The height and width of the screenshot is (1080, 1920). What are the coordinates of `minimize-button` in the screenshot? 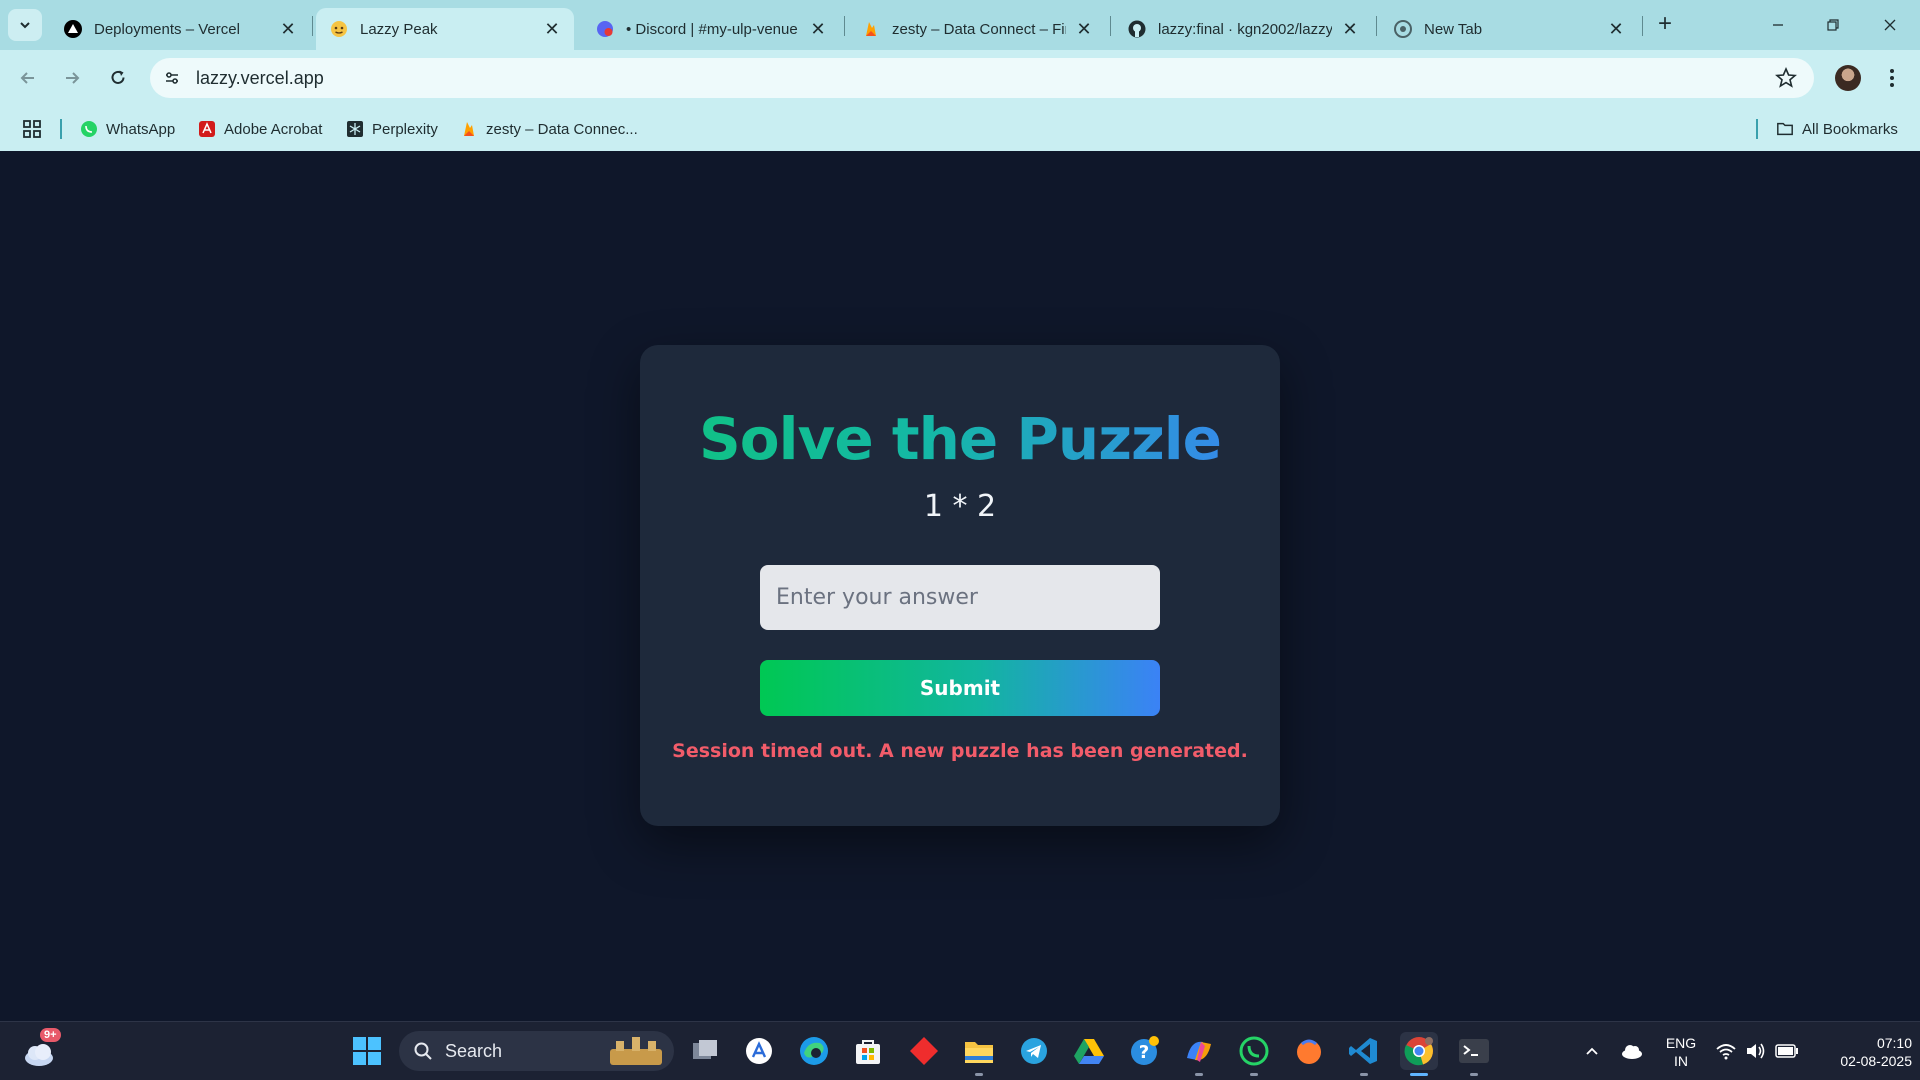 It's located at (1778, 25).